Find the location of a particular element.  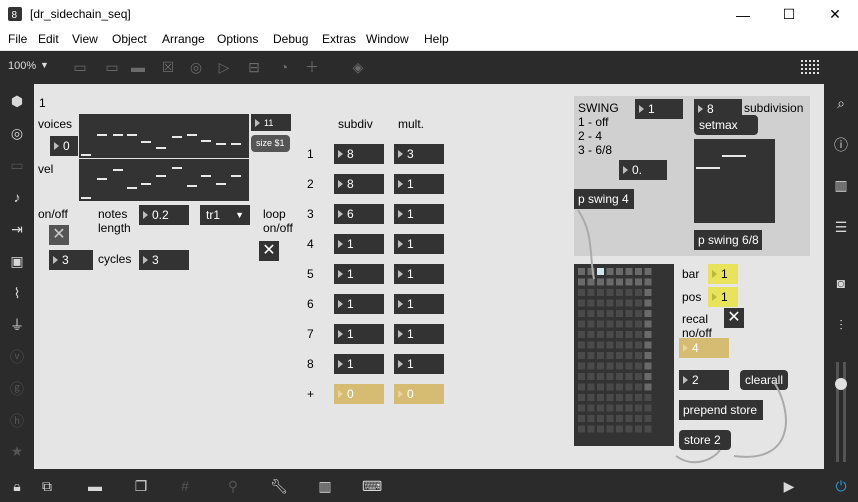

minimize-button: — is located at coordinates (743, 14).